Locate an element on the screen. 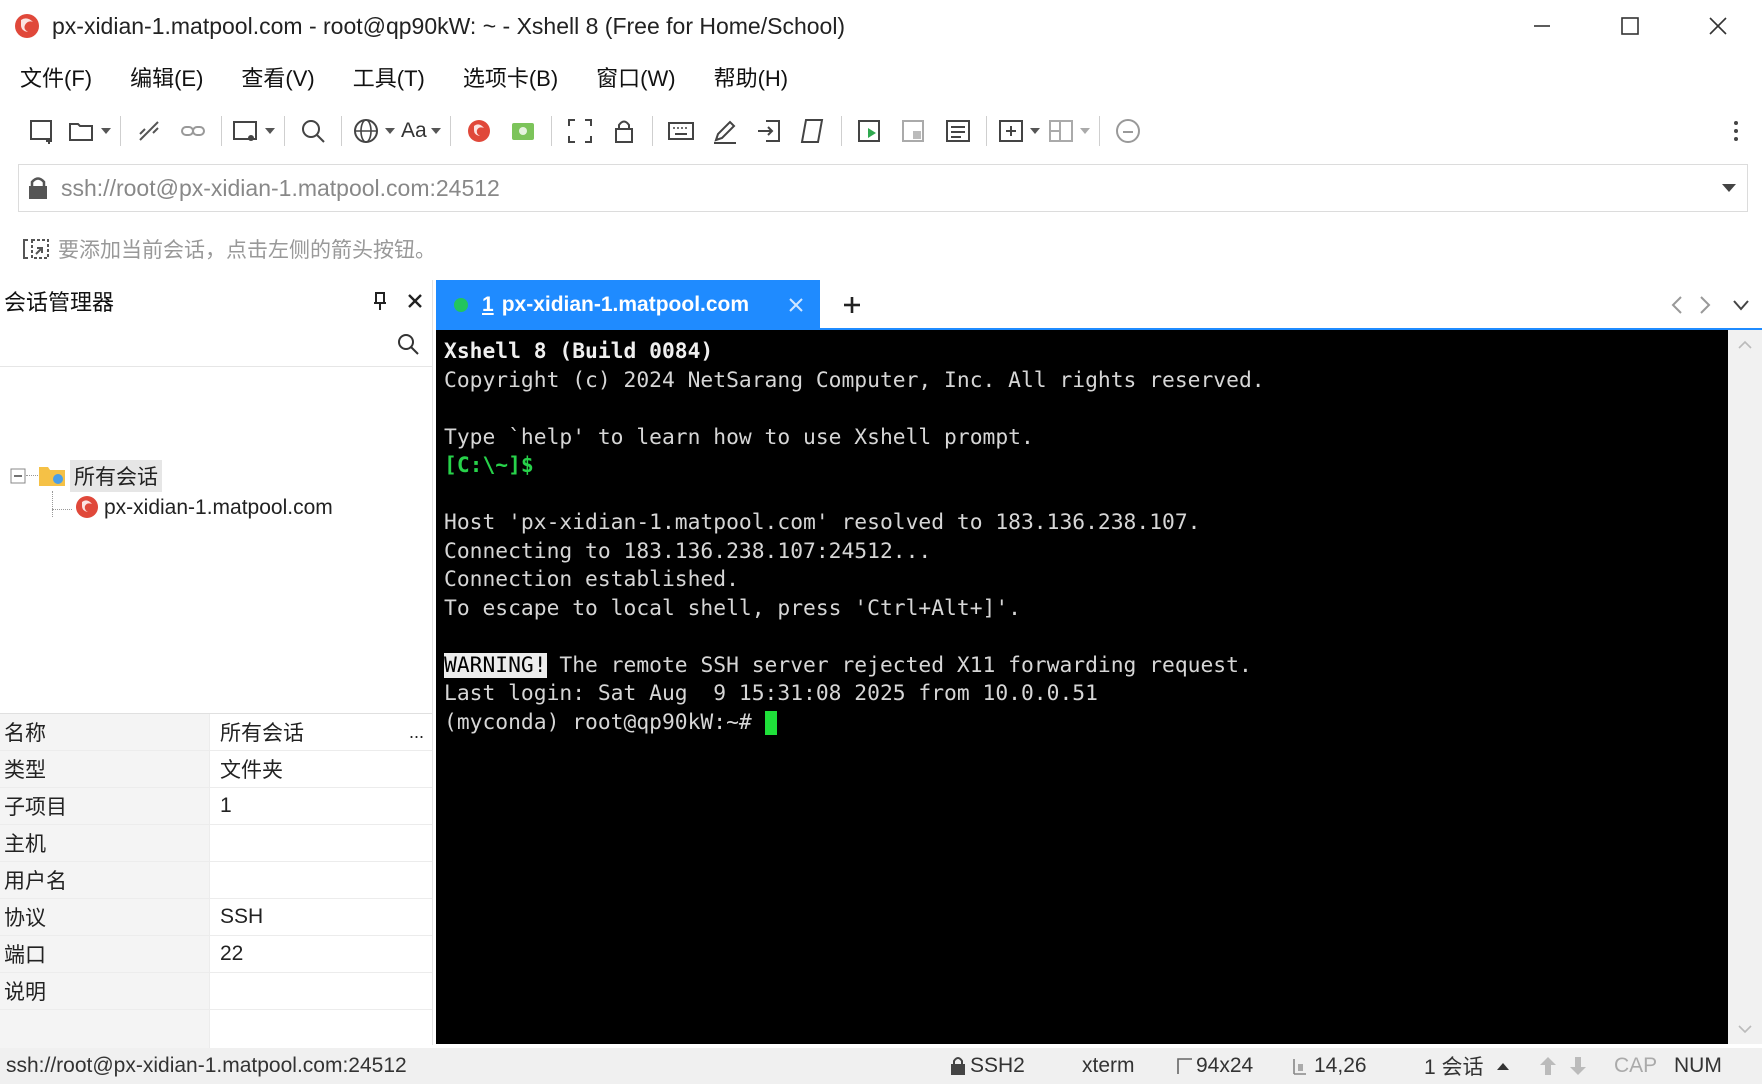  fullscreen-button is located at coordinates (580, 131).